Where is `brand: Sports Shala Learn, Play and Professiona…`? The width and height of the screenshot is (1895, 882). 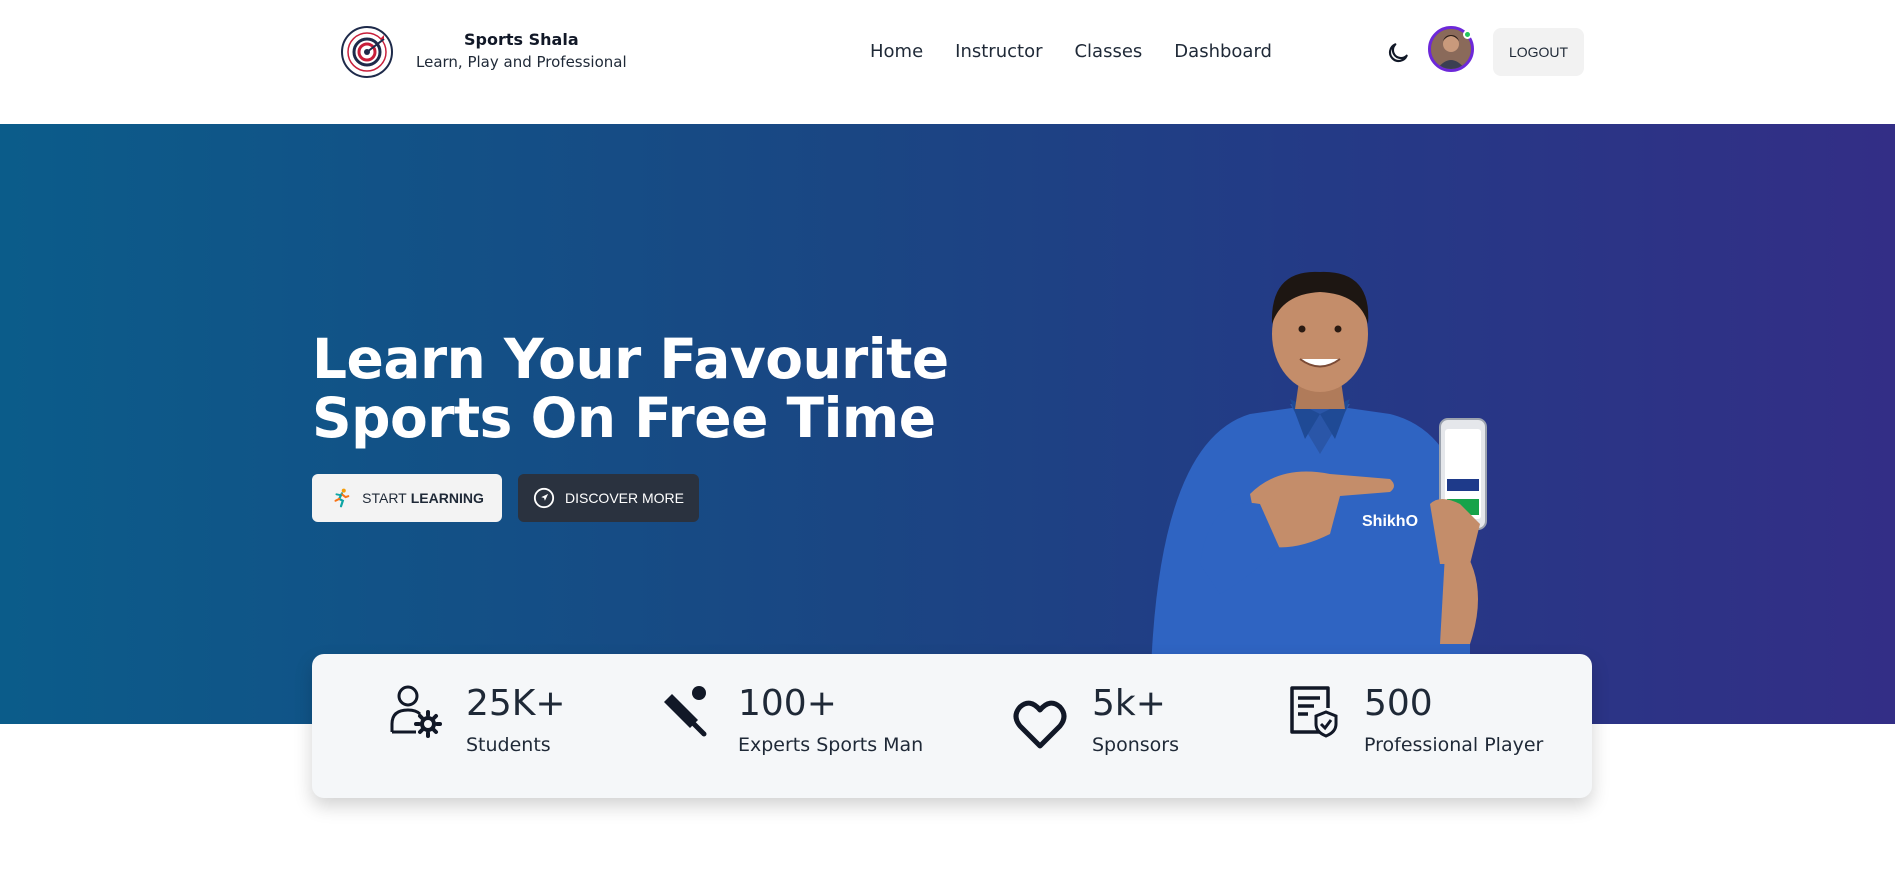
brand: Sports Shala Learn, Play and Professiona… is located at coordinates (483, 52).